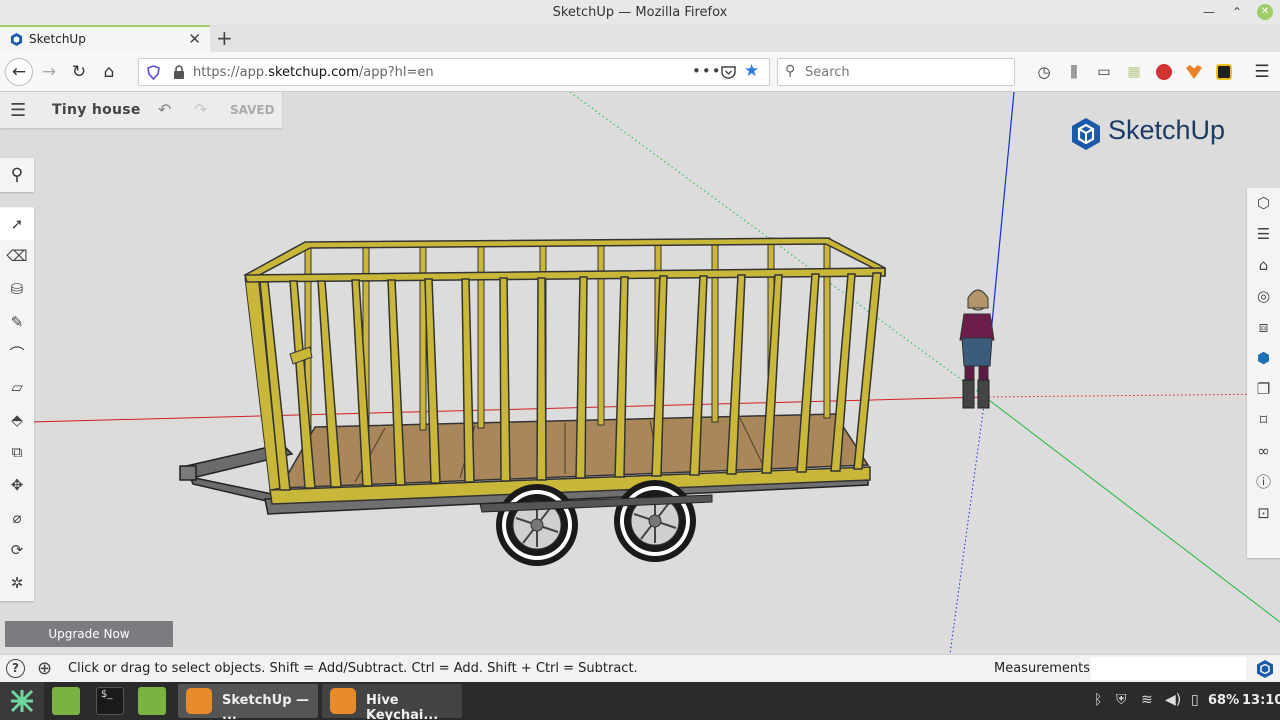 This screenshot has height=720, width=1280. What do you see at coordinates (790, 71) in the screenshot?
I see `search-icon: ⚲` at bounding box center [790, 71].